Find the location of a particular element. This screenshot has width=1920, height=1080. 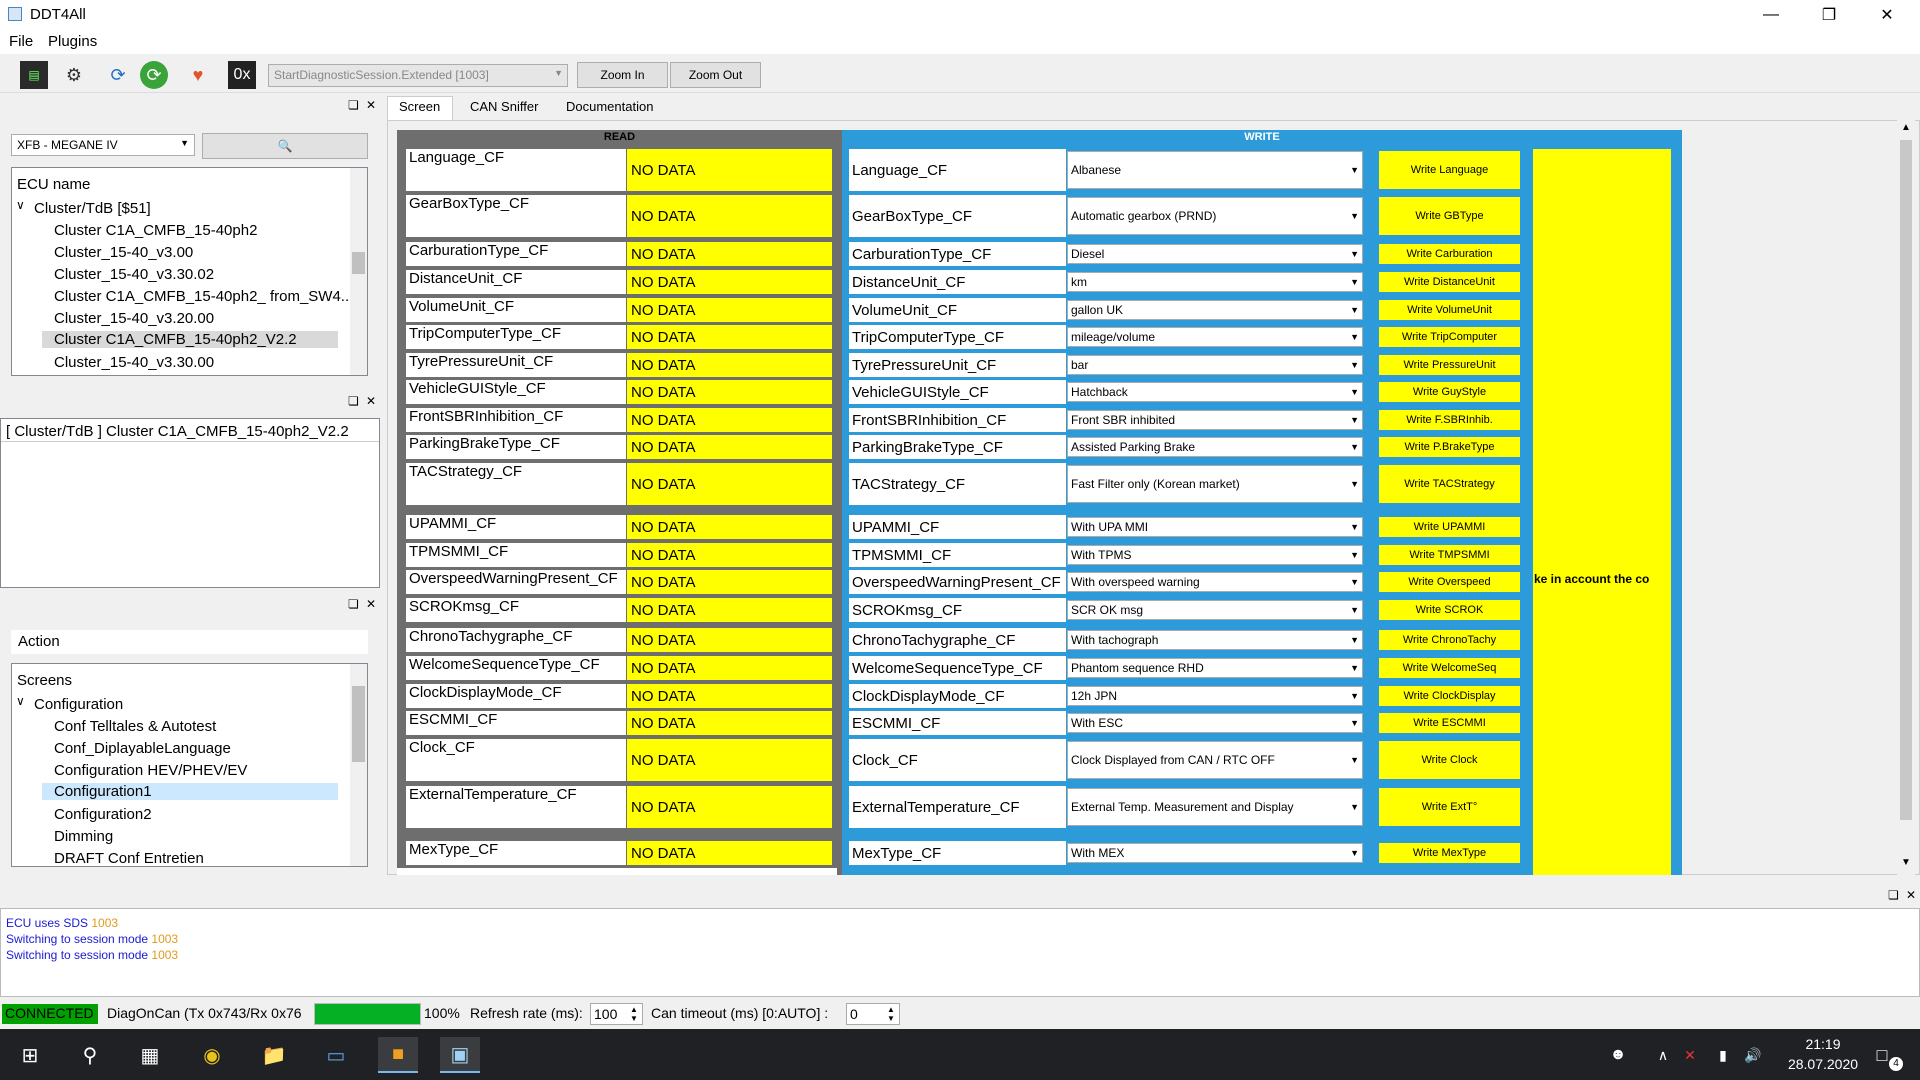

zoom-in-button: Zoom In is located at coordinates (622, 75).